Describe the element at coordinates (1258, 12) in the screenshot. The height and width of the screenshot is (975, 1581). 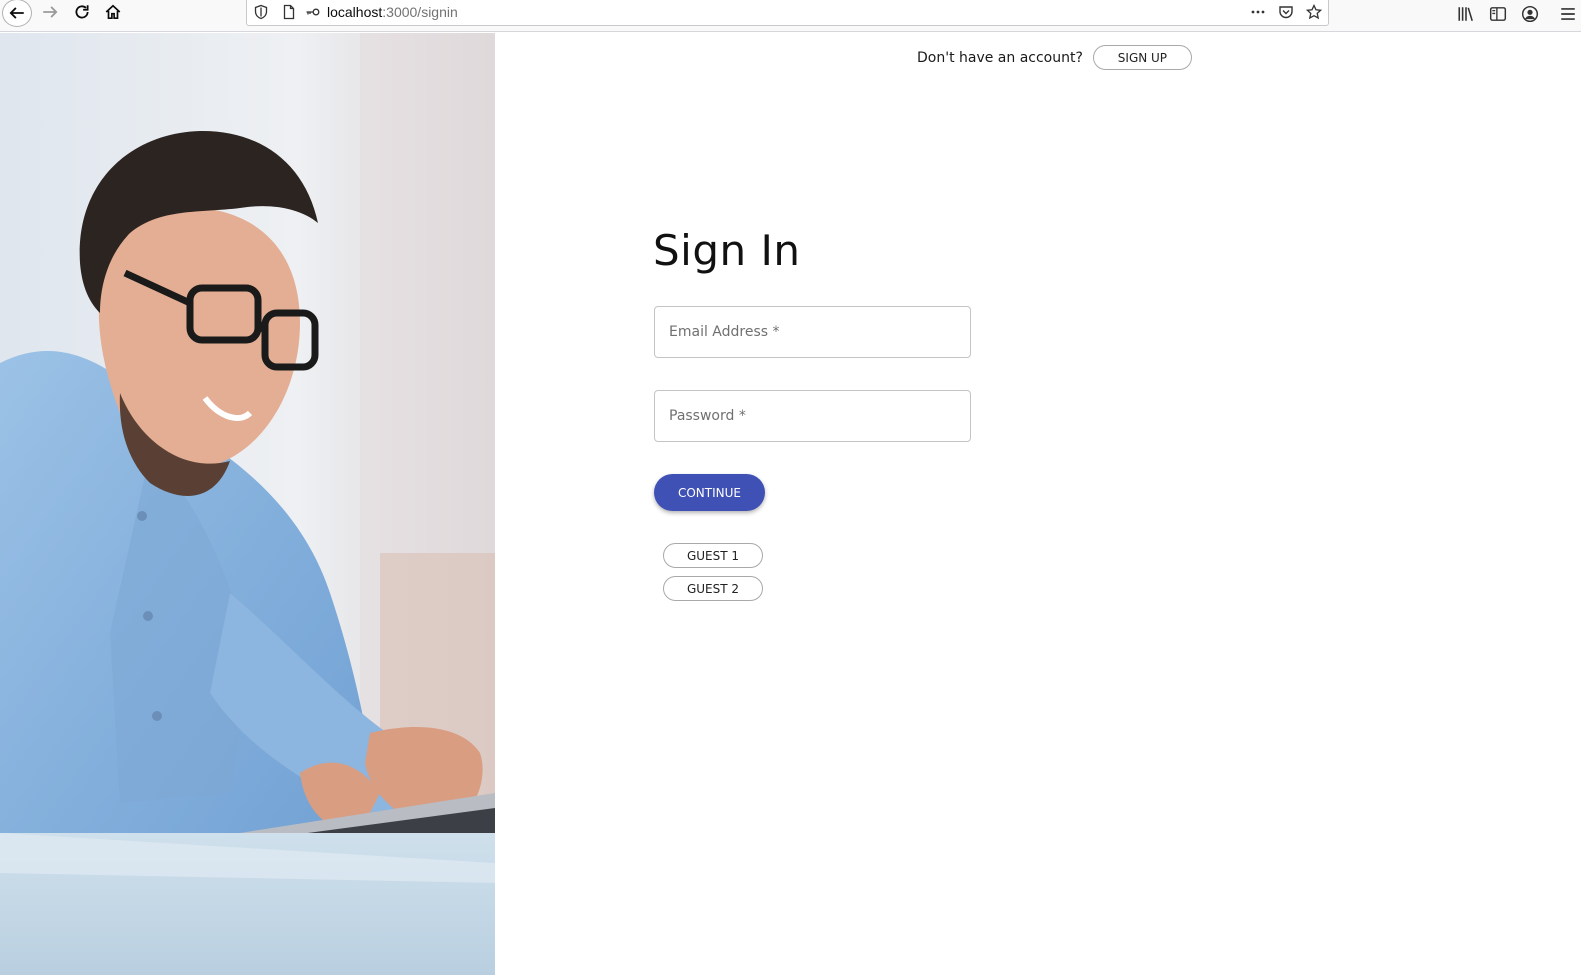
I see `more-icon` at that location.